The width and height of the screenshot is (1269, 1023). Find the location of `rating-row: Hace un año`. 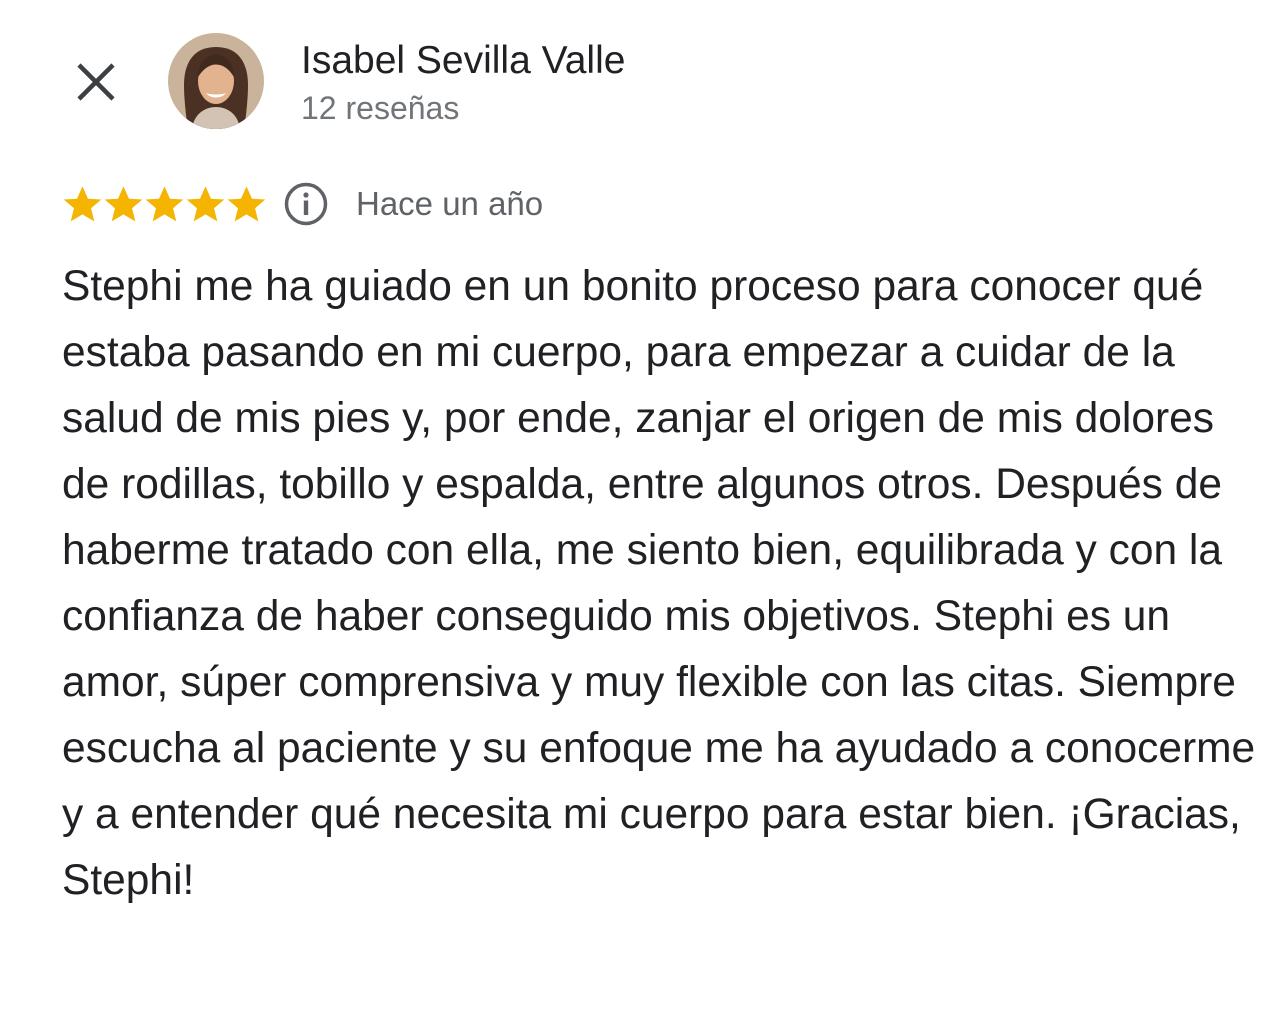

rating-row: Hace un año is located at coordinates (302, 204).